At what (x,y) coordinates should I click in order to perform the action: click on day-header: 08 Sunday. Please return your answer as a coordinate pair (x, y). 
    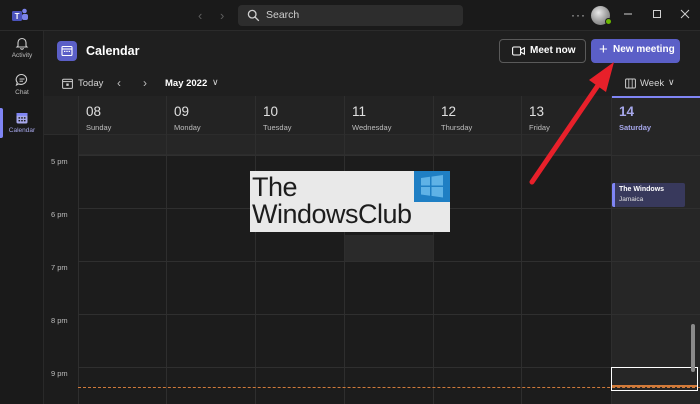
    Looking at the image, I should click on (122, 115).